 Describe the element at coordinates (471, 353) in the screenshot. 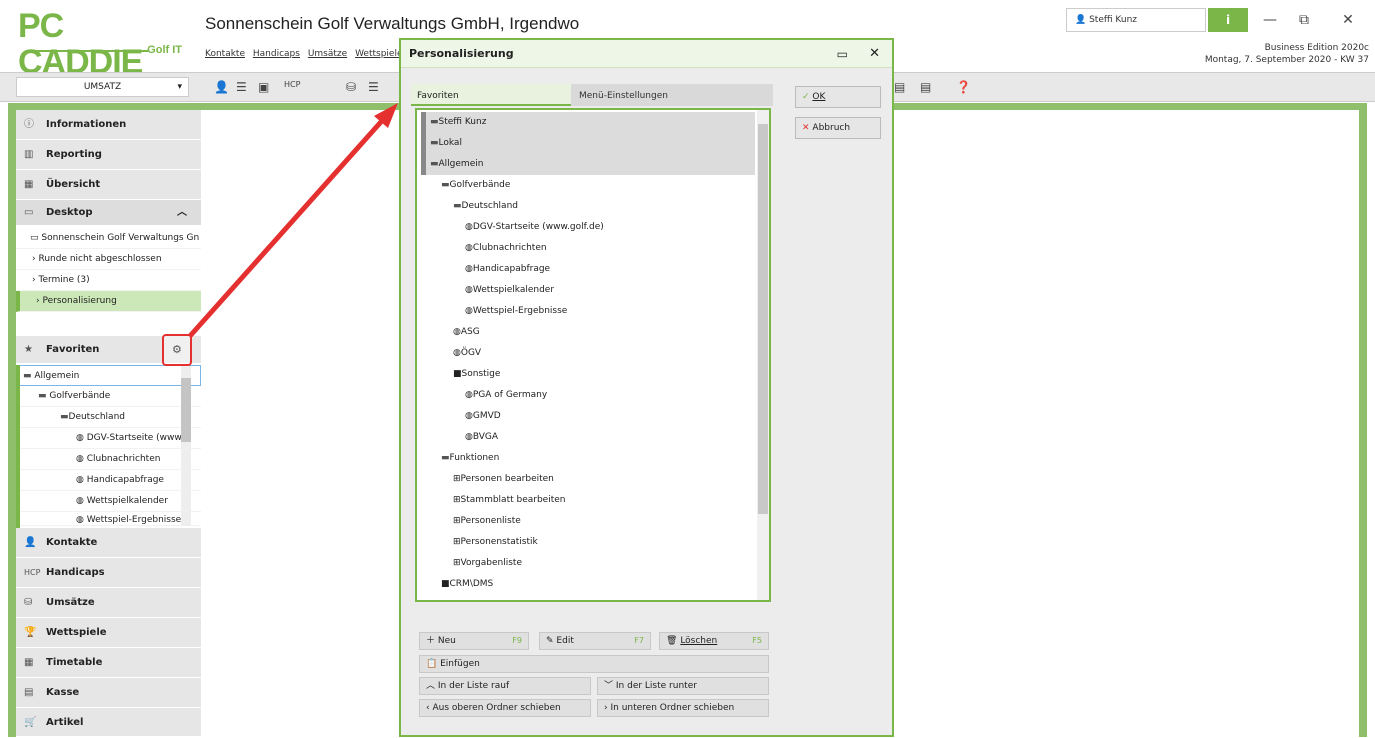

I see `tree-label: ÖGV` at that location.